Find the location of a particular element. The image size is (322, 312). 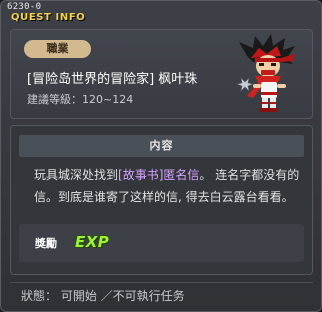

quest-item-highlight: [故事书]匿名信 is located at coordinates (159, 175).